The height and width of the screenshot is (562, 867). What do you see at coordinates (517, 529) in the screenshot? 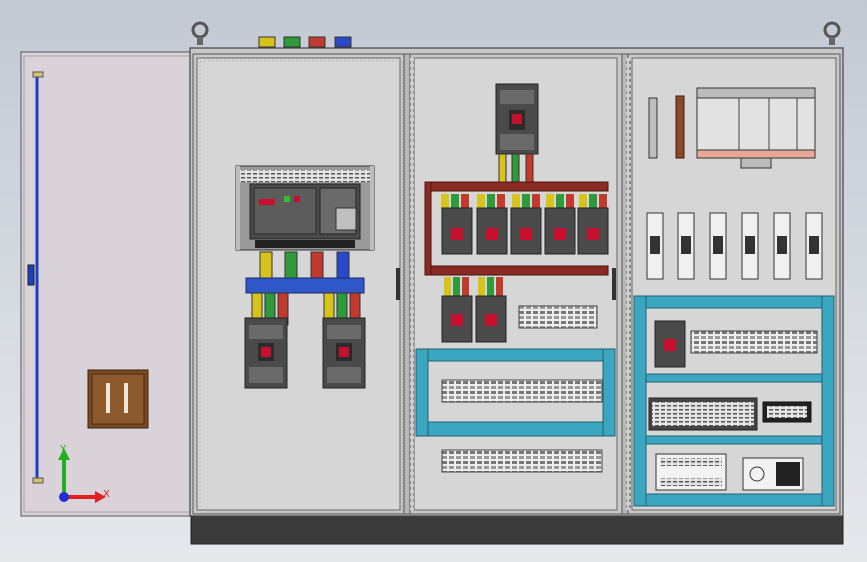
I see `cabinet-plinth` at bounding box center [517, 529].